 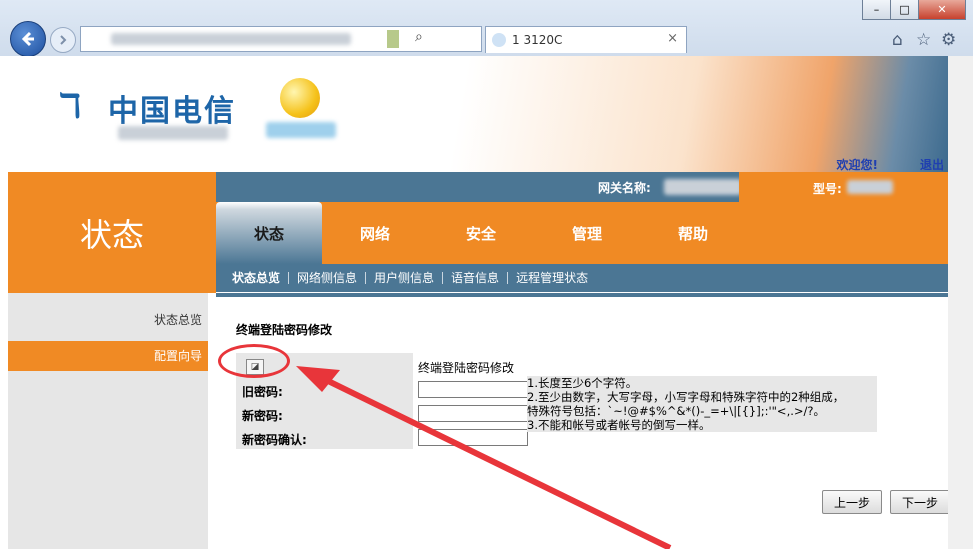 I want to click on sidebar: 状态总览 配置向导, so click(x=108, y=421).